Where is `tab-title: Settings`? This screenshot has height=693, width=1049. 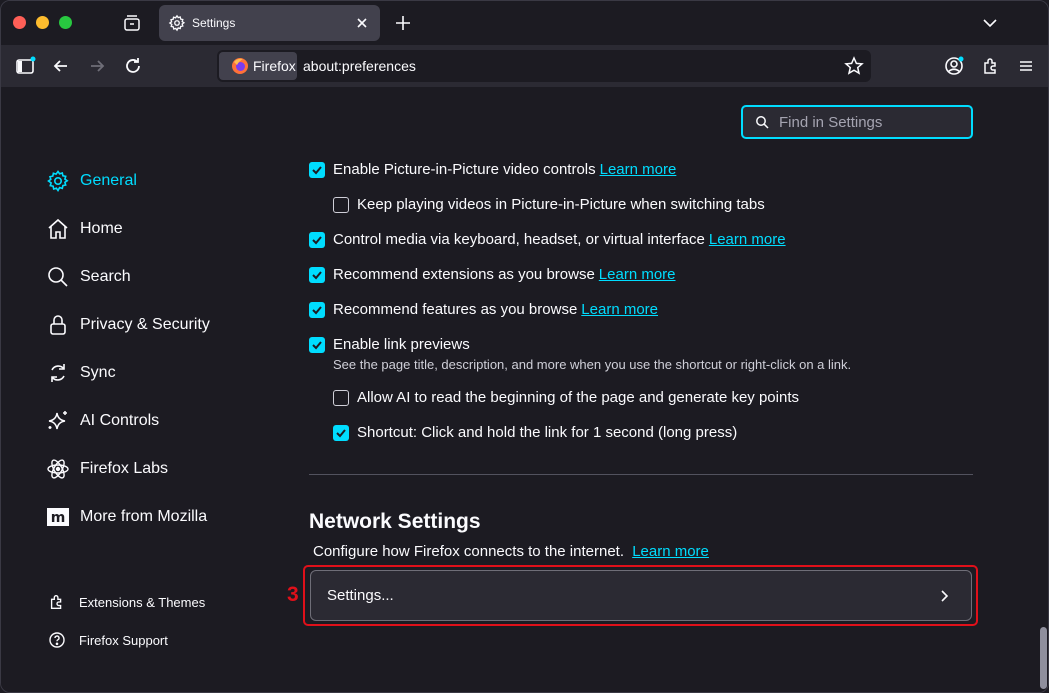 tab-title: Settings is located at coordinates (214, 23).